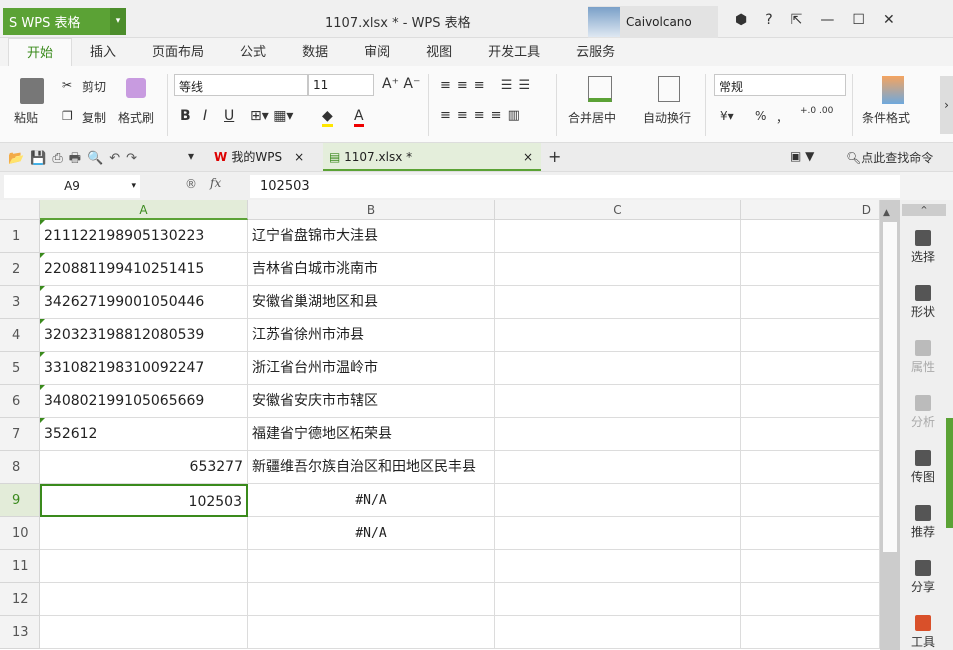 The height and width of the screenshot is (650, 953). What do you see at coordinates (144, 434) in the screenshot?
I see `cell-a: 352612` at bounding box center [144, 434].